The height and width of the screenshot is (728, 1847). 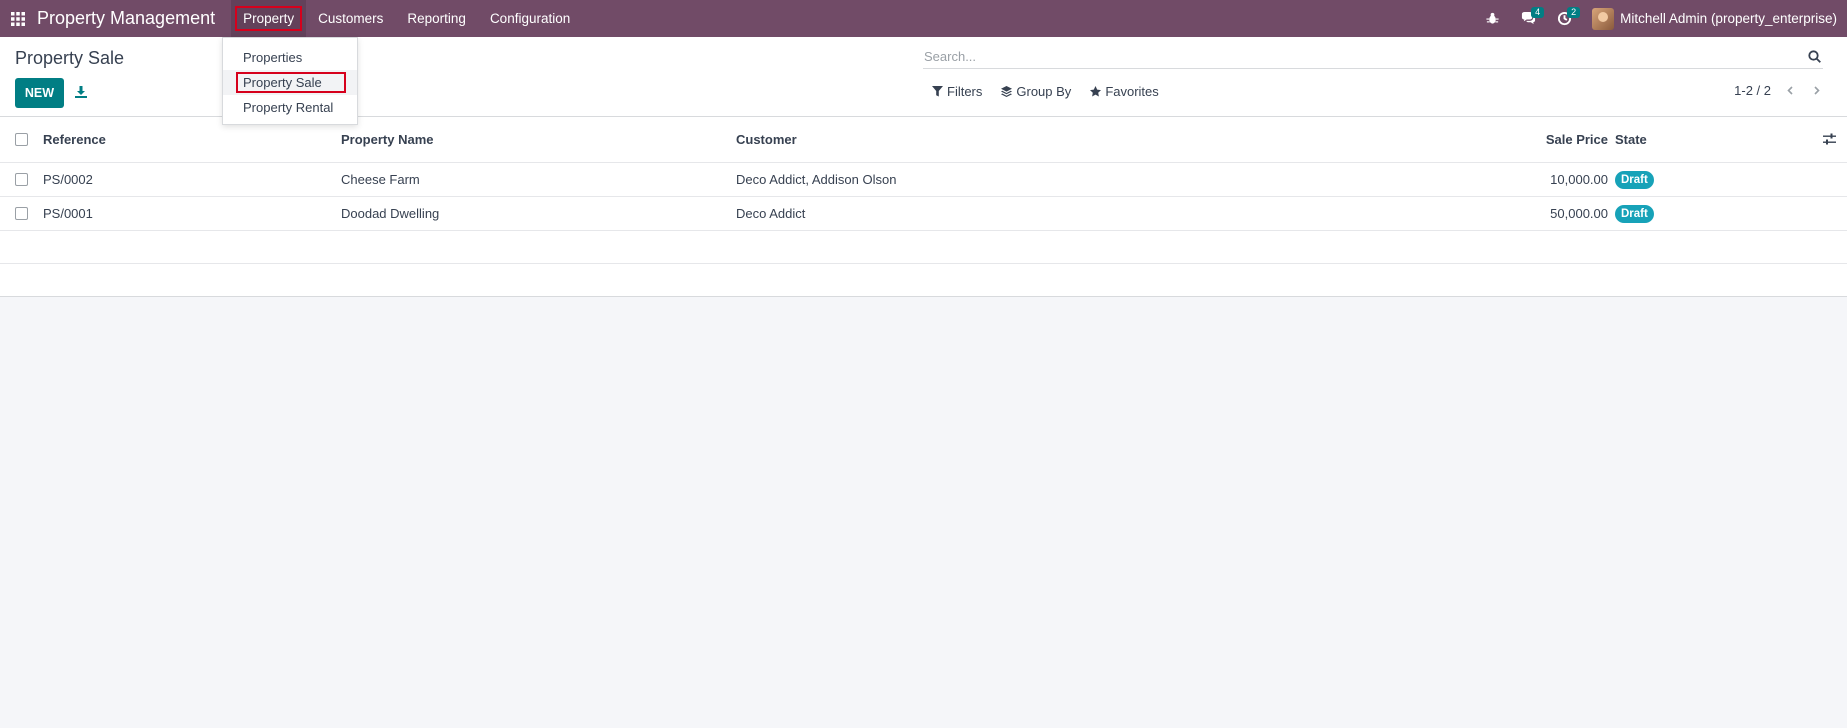 What do you see at coordinates (1528, 18) in the screenshot?
I see `messages-chat-icon: 4` at bounding box center [1528, 18].